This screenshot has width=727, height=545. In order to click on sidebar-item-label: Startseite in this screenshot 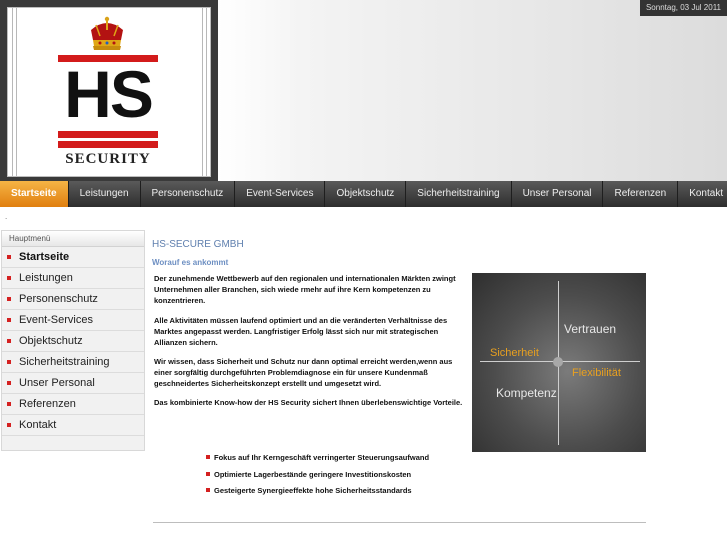, I will do `click(44, 257)`.